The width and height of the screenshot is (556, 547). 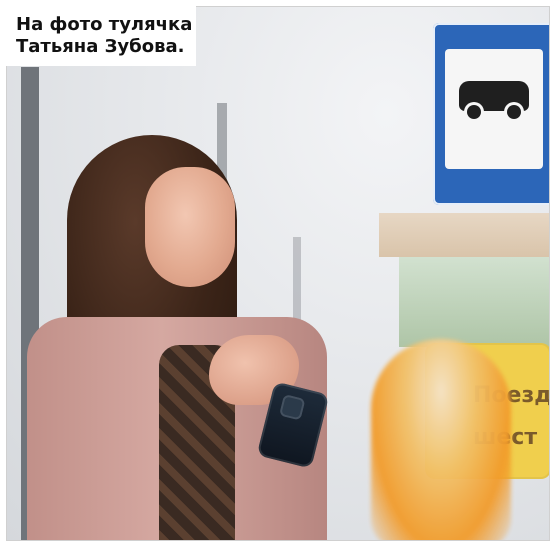 What do you see at coordinates (104, 24) in the screenshot?
I see `caption-line-1: На фото тулячка` at bounding box center [104, 24].